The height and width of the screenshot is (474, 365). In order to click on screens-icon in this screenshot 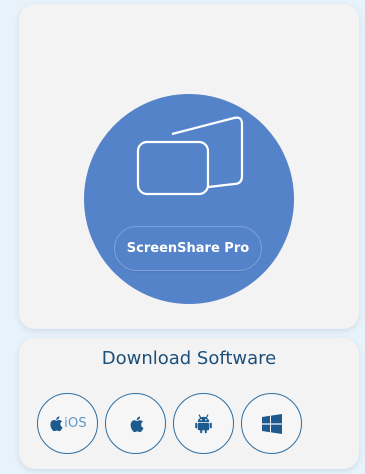, I will do `click(190, 156)`.